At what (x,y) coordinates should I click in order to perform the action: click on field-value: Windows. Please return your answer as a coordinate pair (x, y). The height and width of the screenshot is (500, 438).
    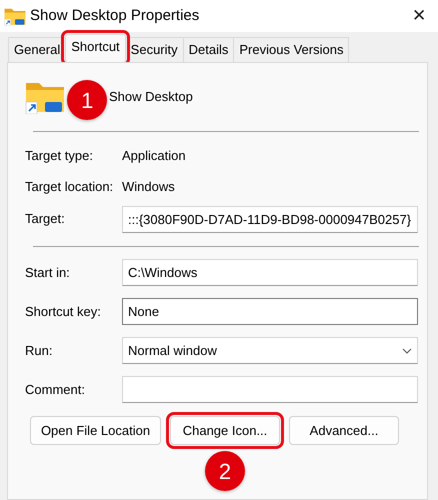
    Looking at the image, I should click on (148, 187).